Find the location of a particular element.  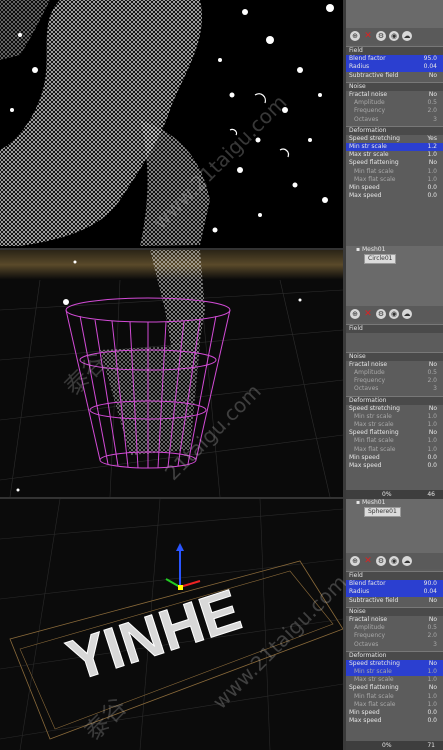

property-row: Blend factor 90.0 is located at coordinates (394, 584).